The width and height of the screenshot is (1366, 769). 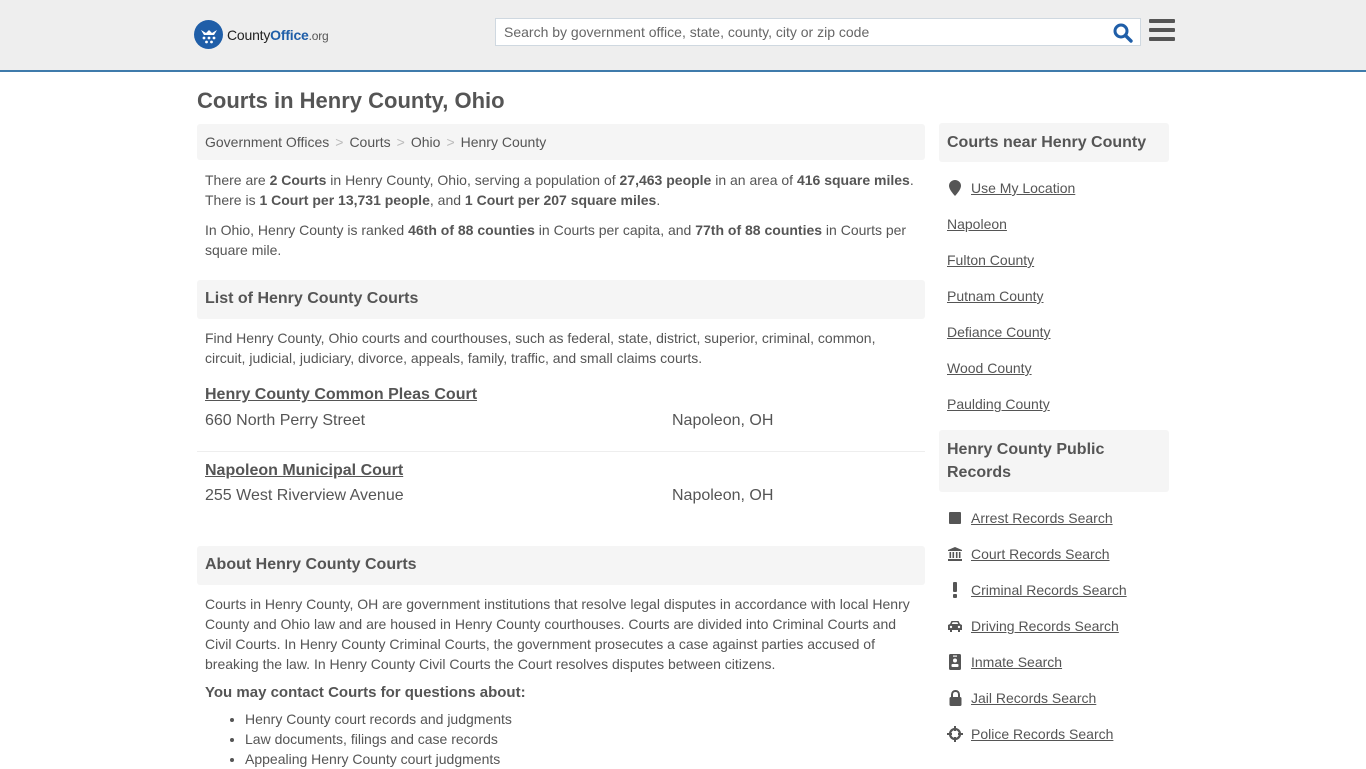 I want to click on public-records-heading: Henry County Public Records, so click(x=1054, y=461).